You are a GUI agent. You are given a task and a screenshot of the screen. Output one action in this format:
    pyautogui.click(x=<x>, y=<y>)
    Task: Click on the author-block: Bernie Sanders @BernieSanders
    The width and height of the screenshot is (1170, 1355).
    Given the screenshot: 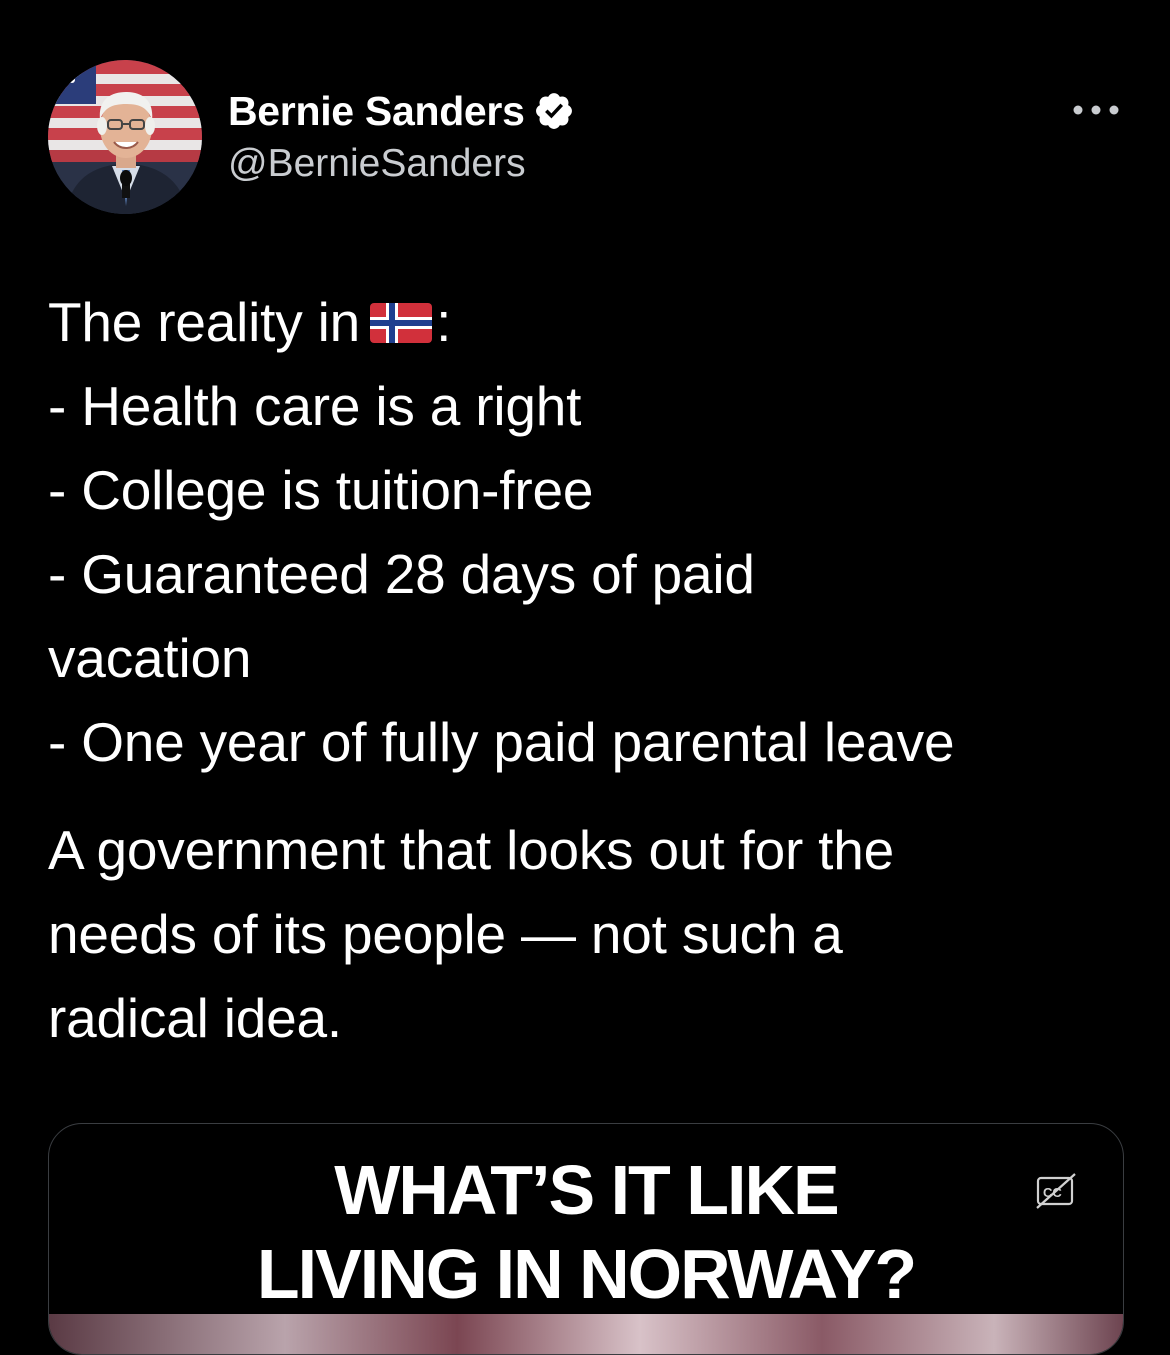 What is the action you would take?
    pyautogui.click(x=401, y=138)
    